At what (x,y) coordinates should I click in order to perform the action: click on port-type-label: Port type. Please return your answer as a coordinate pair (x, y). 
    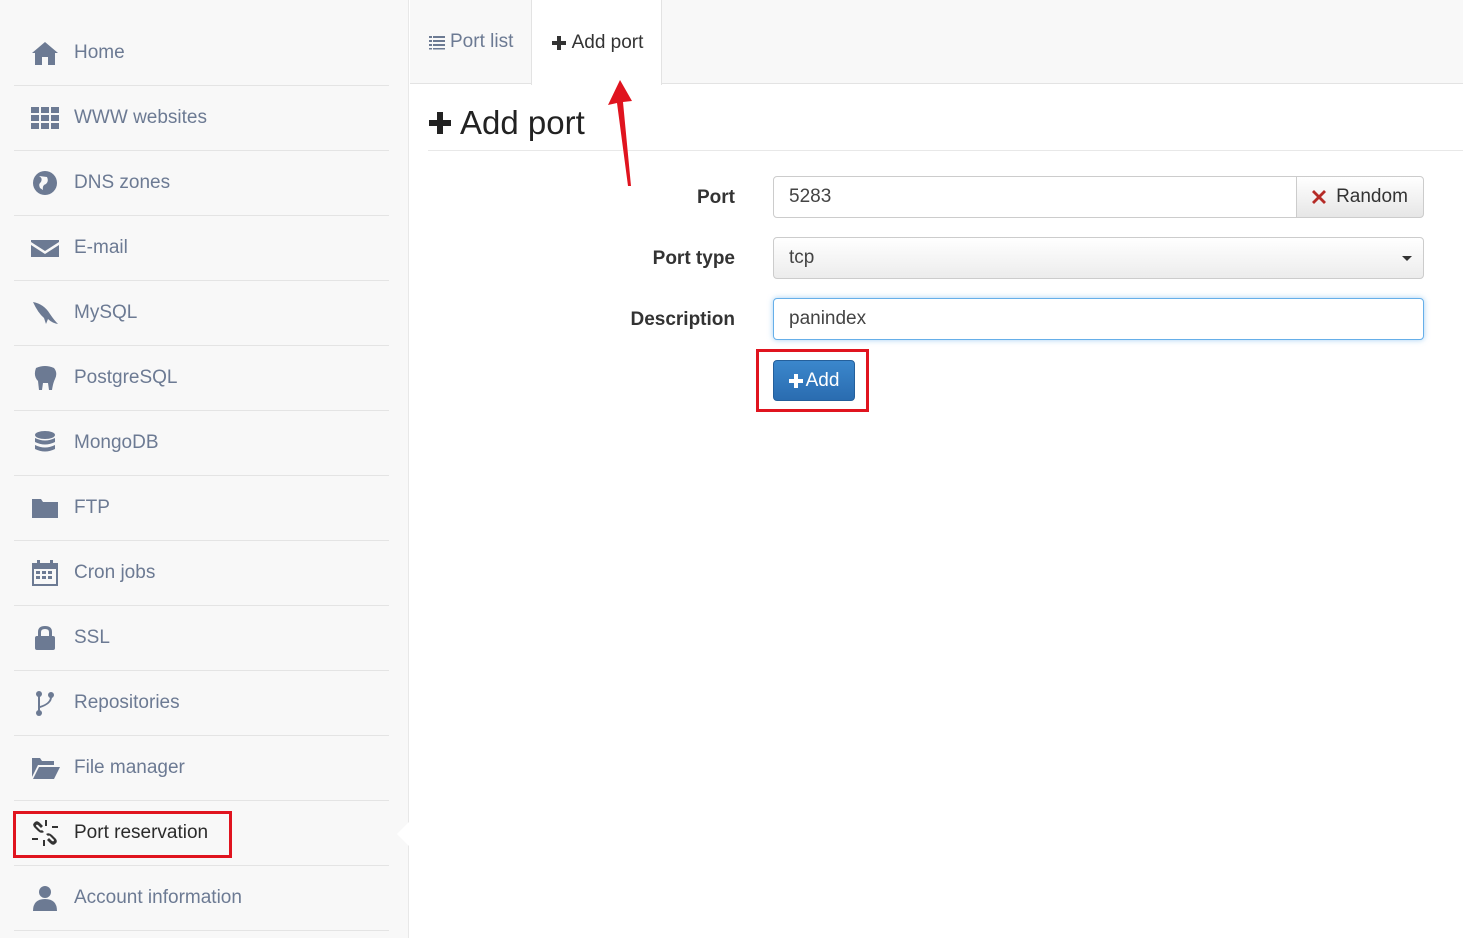
    Looking at the image, I should click on (693, 258).